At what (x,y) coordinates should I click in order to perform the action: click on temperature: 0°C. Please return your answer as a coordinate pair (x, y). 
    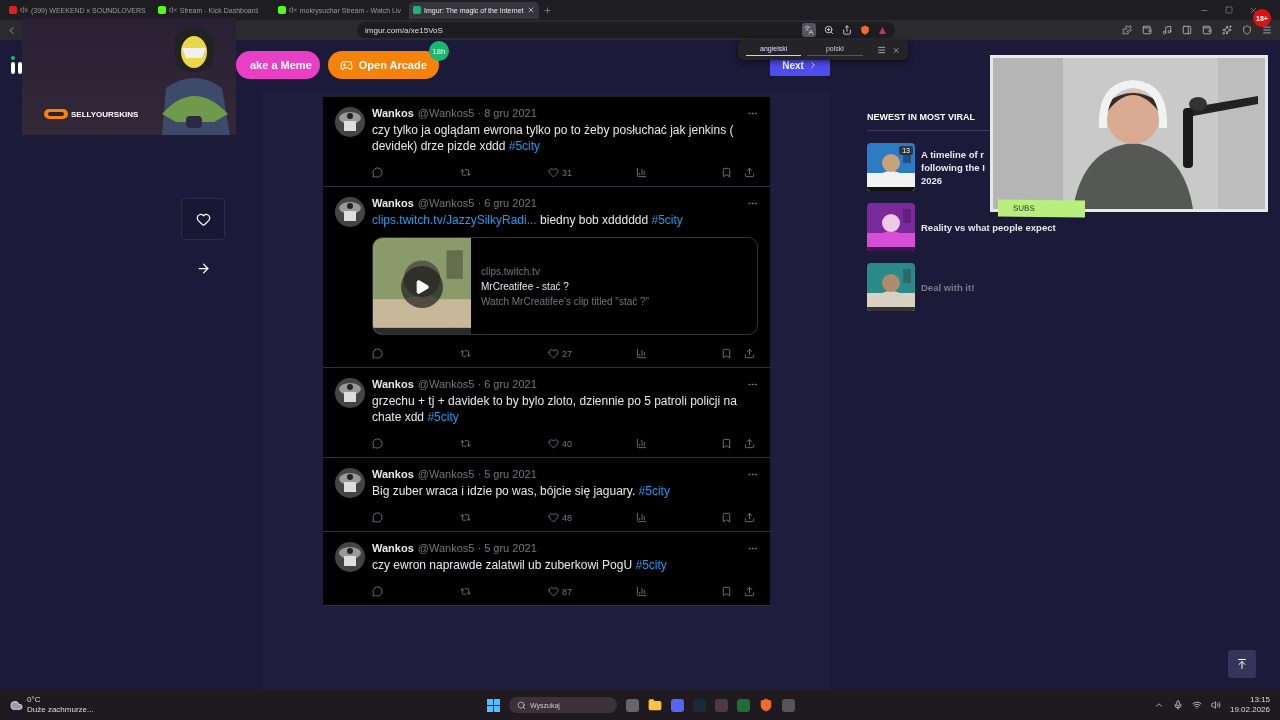
    Looking at the image, I should click on (34, 700).